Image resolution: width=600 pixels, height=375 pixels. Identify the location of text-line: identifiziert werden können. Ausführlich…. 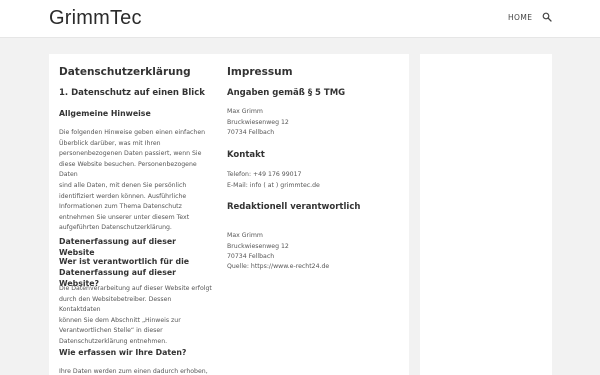
(123, 196).